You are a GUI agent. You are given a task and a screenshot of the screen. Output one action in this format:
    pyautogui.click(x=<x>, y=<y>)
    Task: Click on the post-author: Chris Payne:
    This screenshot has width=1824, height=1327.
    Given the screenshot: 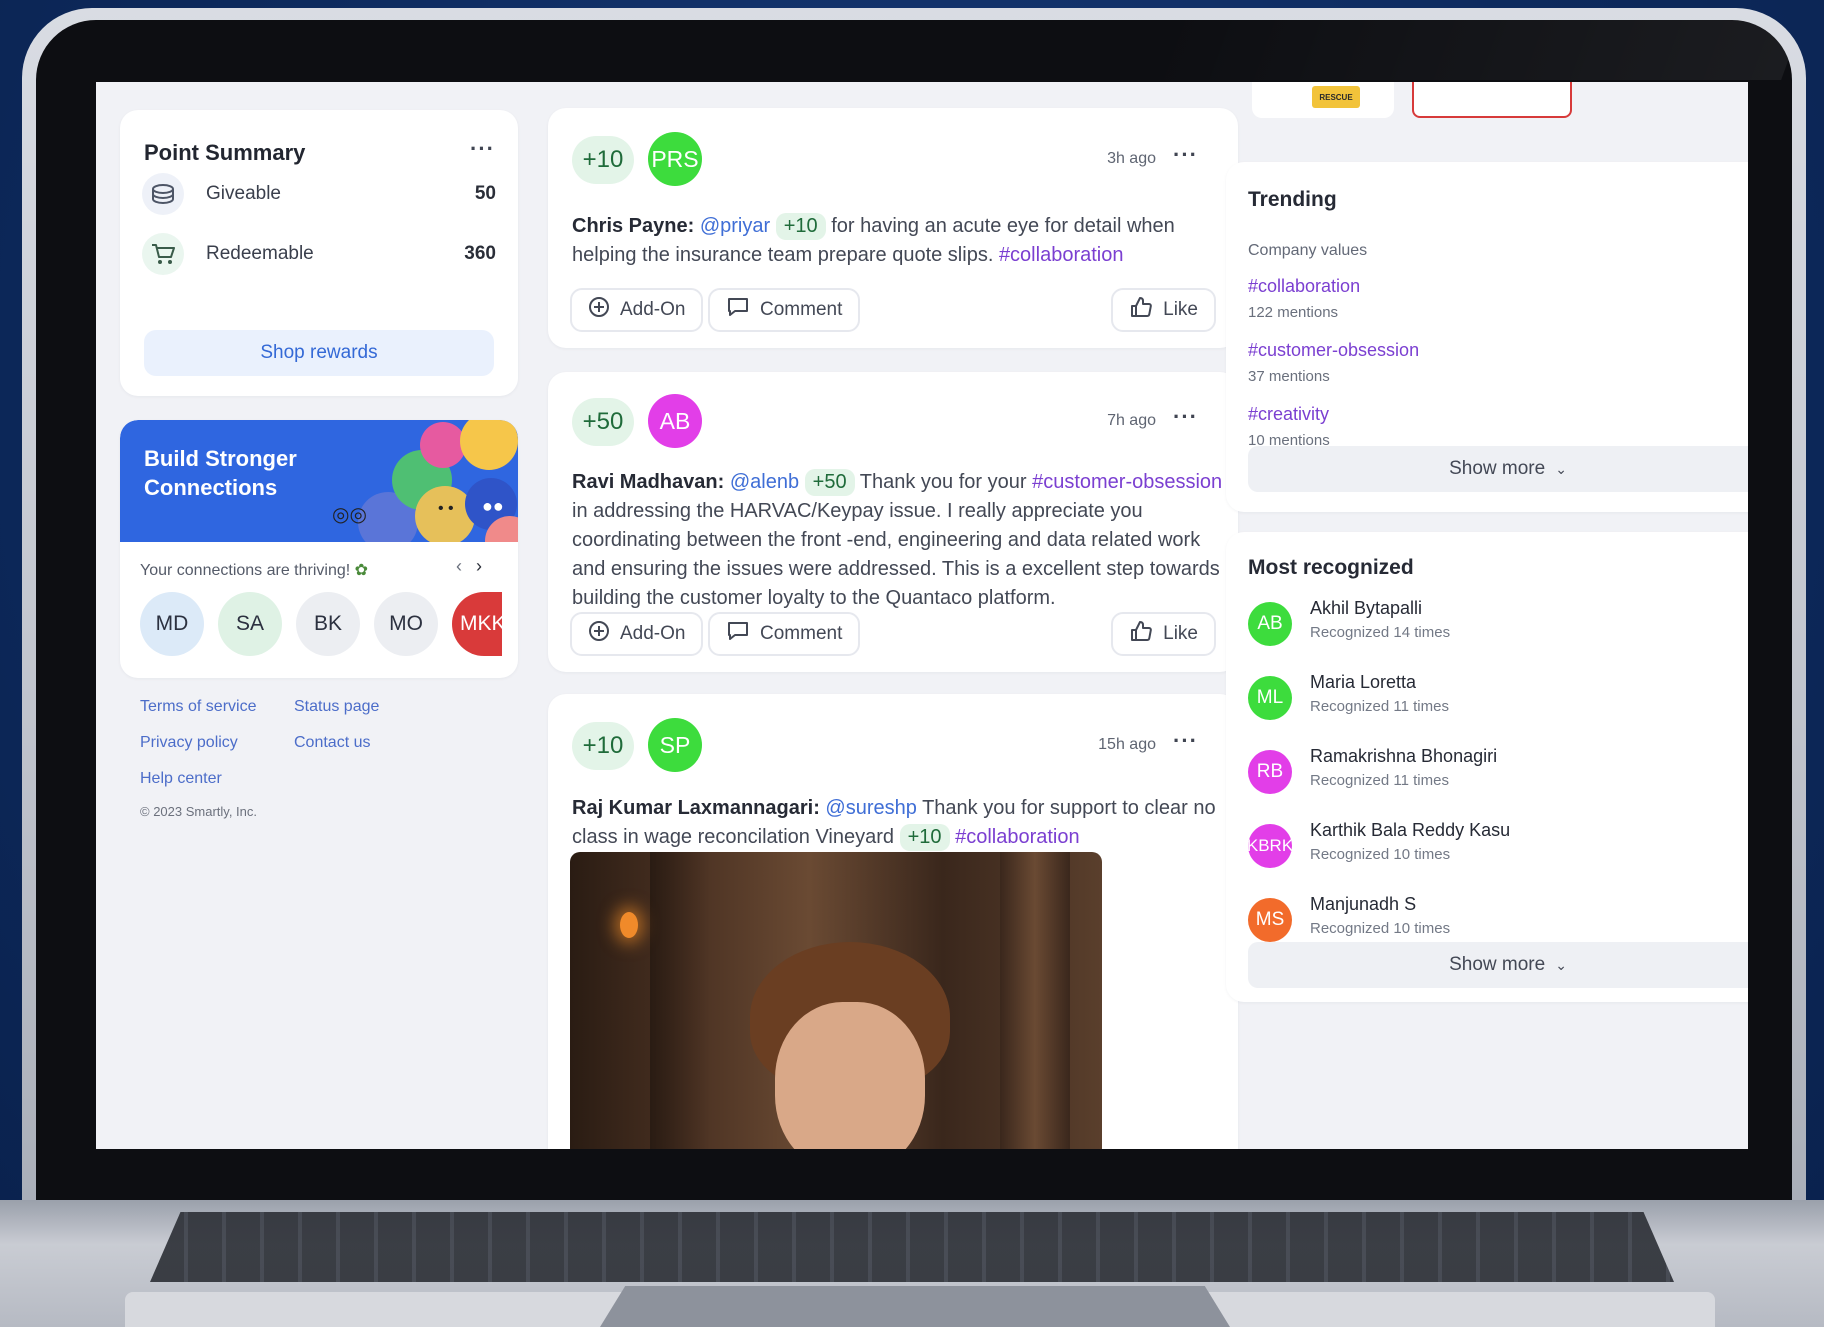 What is the action you would take?
    pyautogui.click(x=633, y=226)
    